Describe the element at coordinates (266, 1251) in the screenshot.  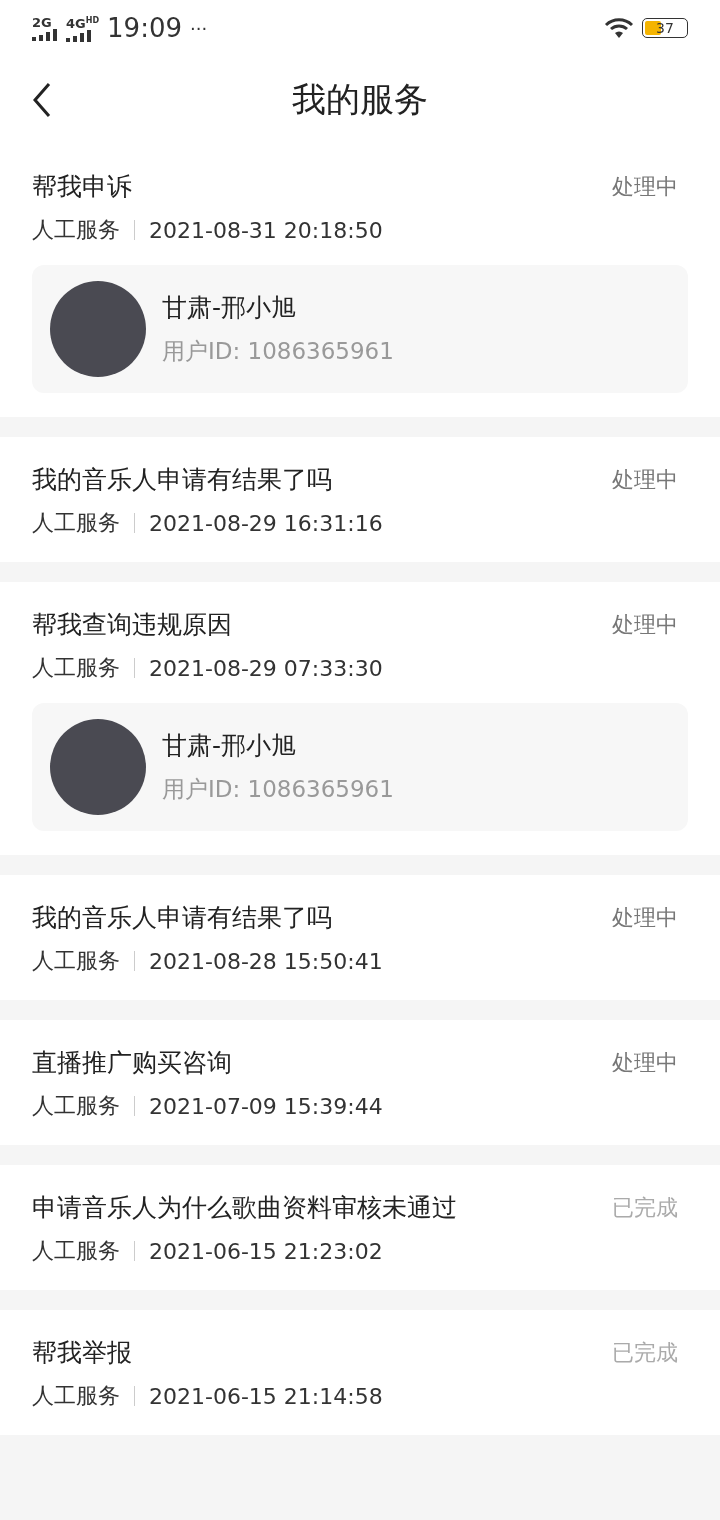
I see `service-time: 2021-06-15 21:23:02` at that location.